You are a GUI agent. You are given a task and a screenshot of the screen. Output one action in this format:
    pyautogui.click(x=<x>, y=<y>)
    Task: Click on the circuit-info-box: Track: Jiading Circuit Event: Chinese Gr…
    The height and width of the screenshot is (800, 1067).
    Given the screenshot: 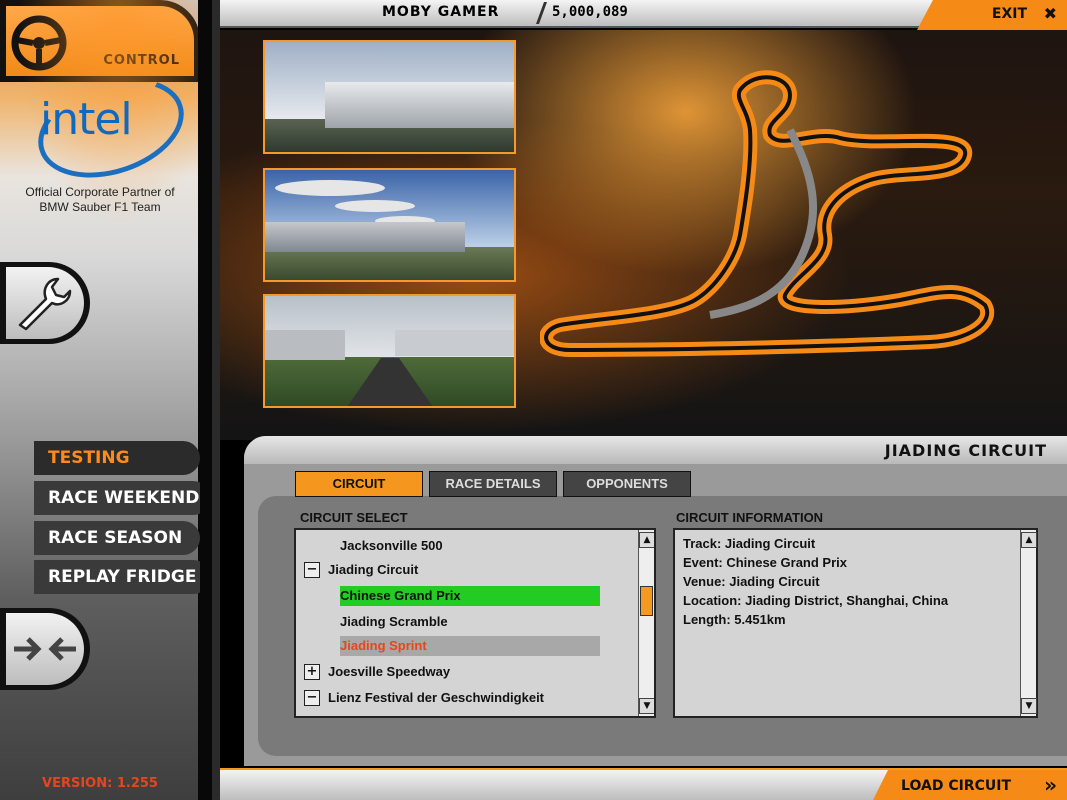 What is the action you would take?
    pyautogui.click(x=855, y=623)
    